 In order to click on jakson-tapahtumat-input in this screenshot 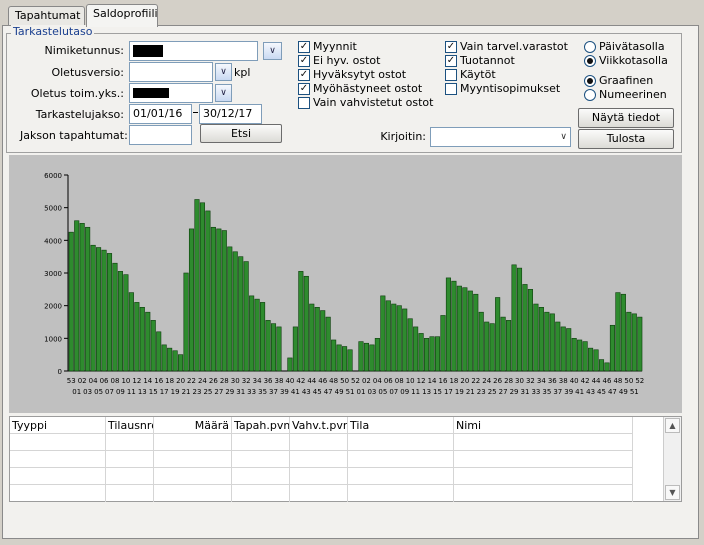, I will do `click(160, 135)`.